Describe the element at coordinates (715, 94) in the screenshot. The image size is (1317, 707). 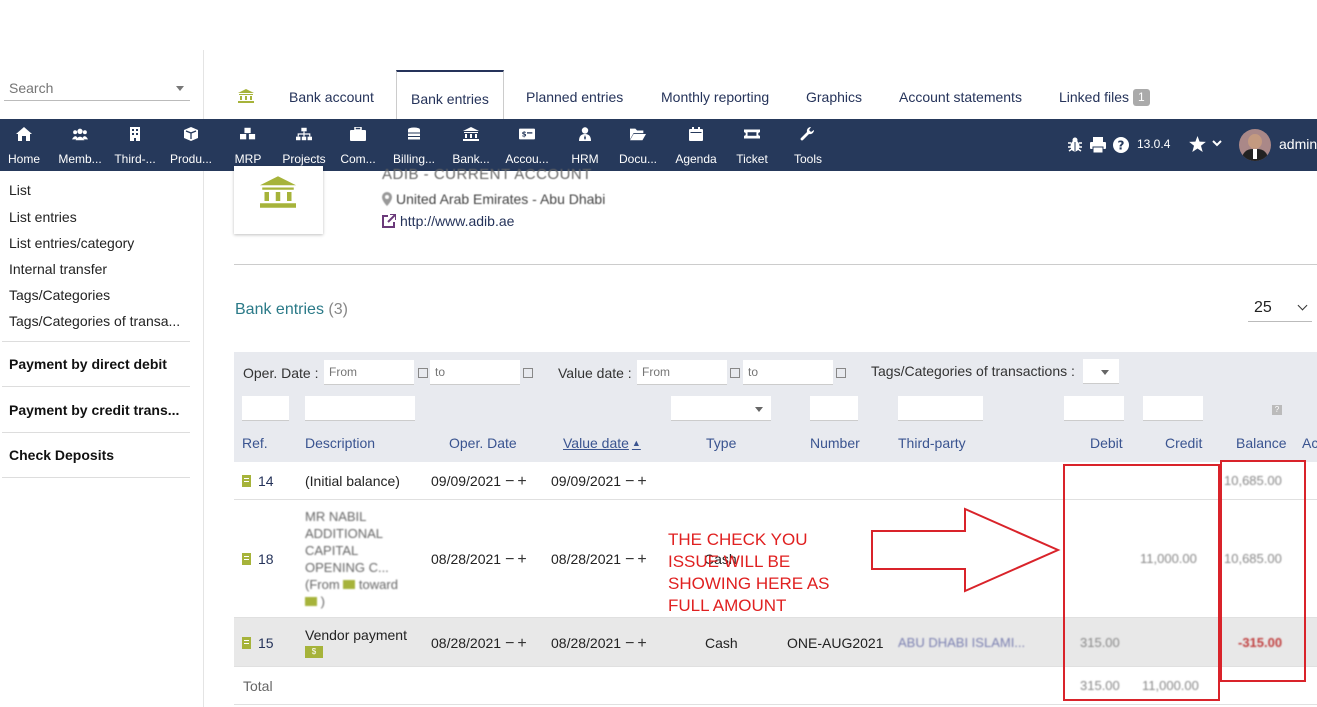
I see `tab-monthly-reporting: Monthly reporting` at that location.